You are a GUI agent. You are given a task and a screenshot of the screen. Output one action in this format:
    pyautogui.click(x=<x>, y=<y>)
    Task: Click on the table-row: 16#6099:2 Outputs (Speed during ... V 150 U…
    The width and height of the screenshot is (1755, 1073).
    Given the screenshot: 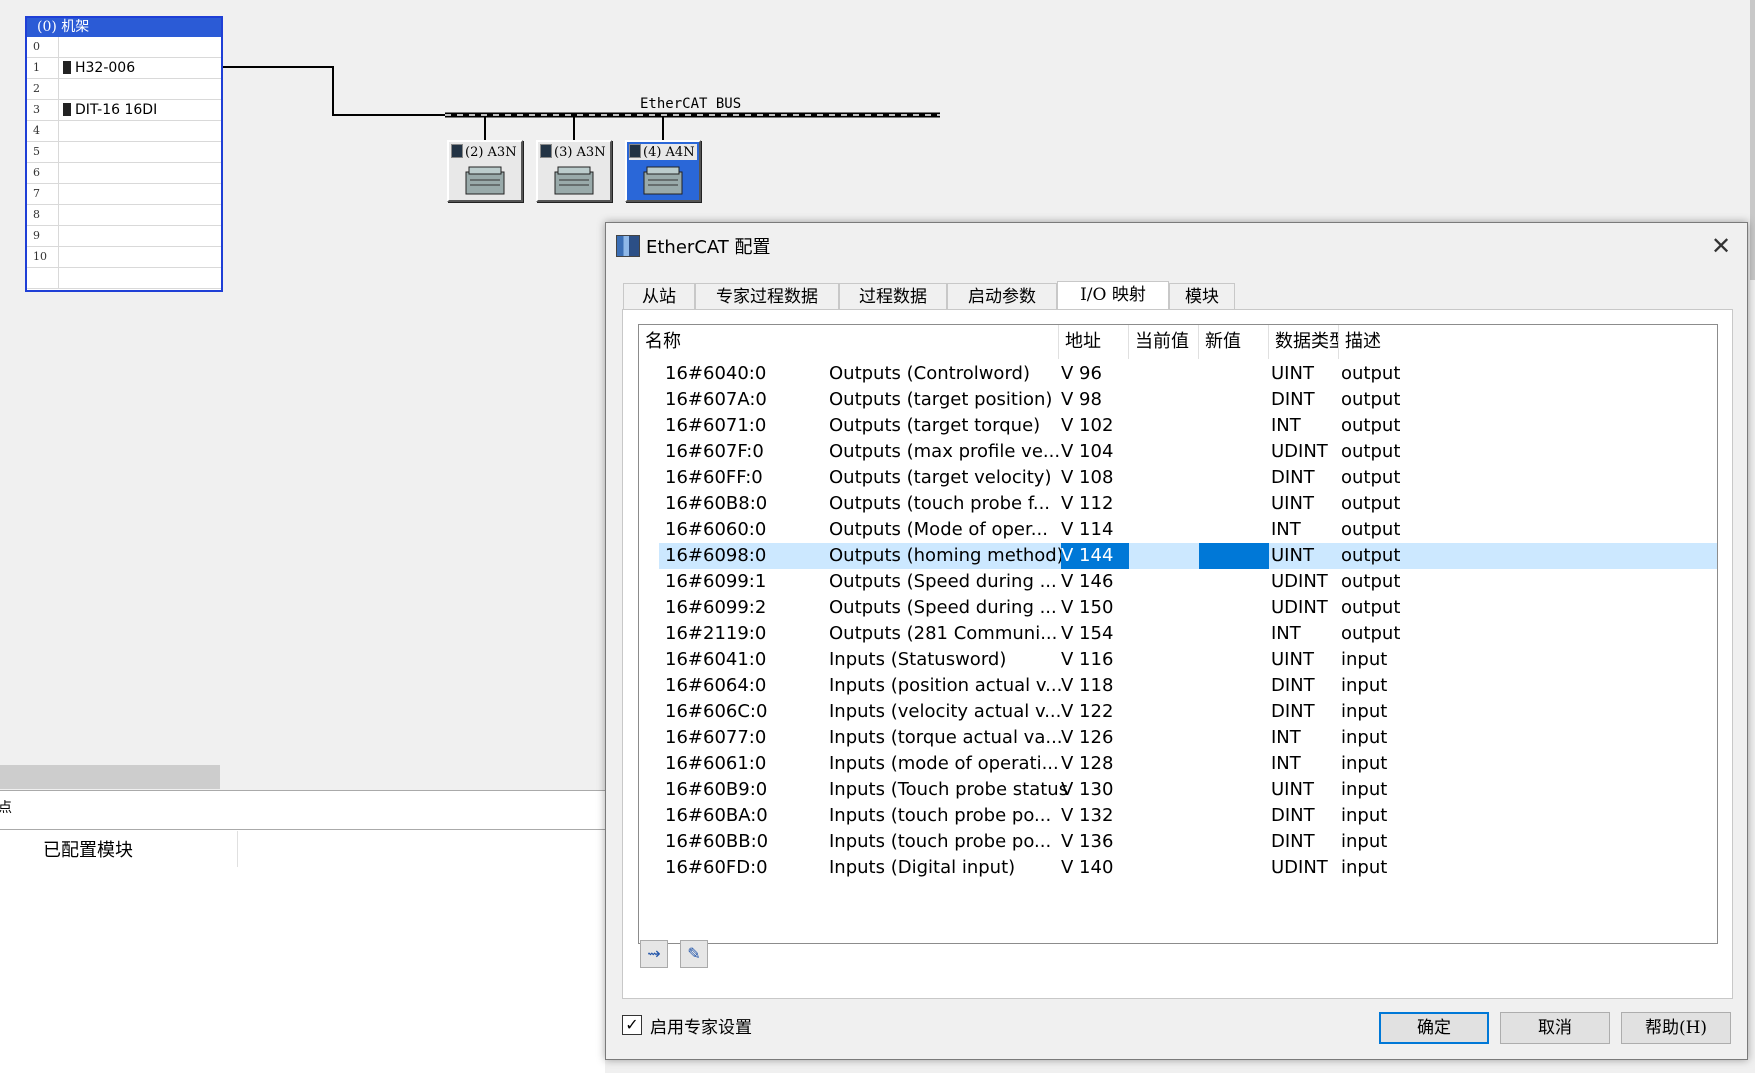 What is the action you would take?
    pyautogui.click(x=1188, y=608)
    